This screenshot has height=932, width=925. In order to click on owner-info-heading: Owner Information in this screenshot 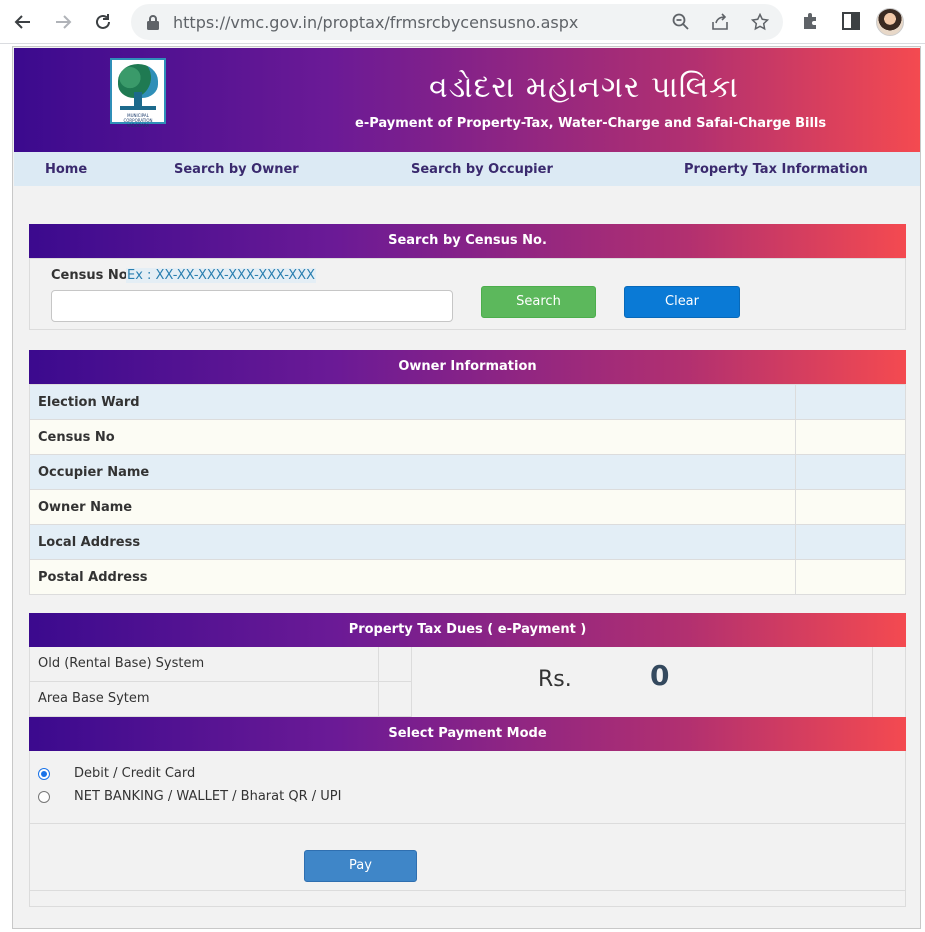, I will do `click(467, 367)`.